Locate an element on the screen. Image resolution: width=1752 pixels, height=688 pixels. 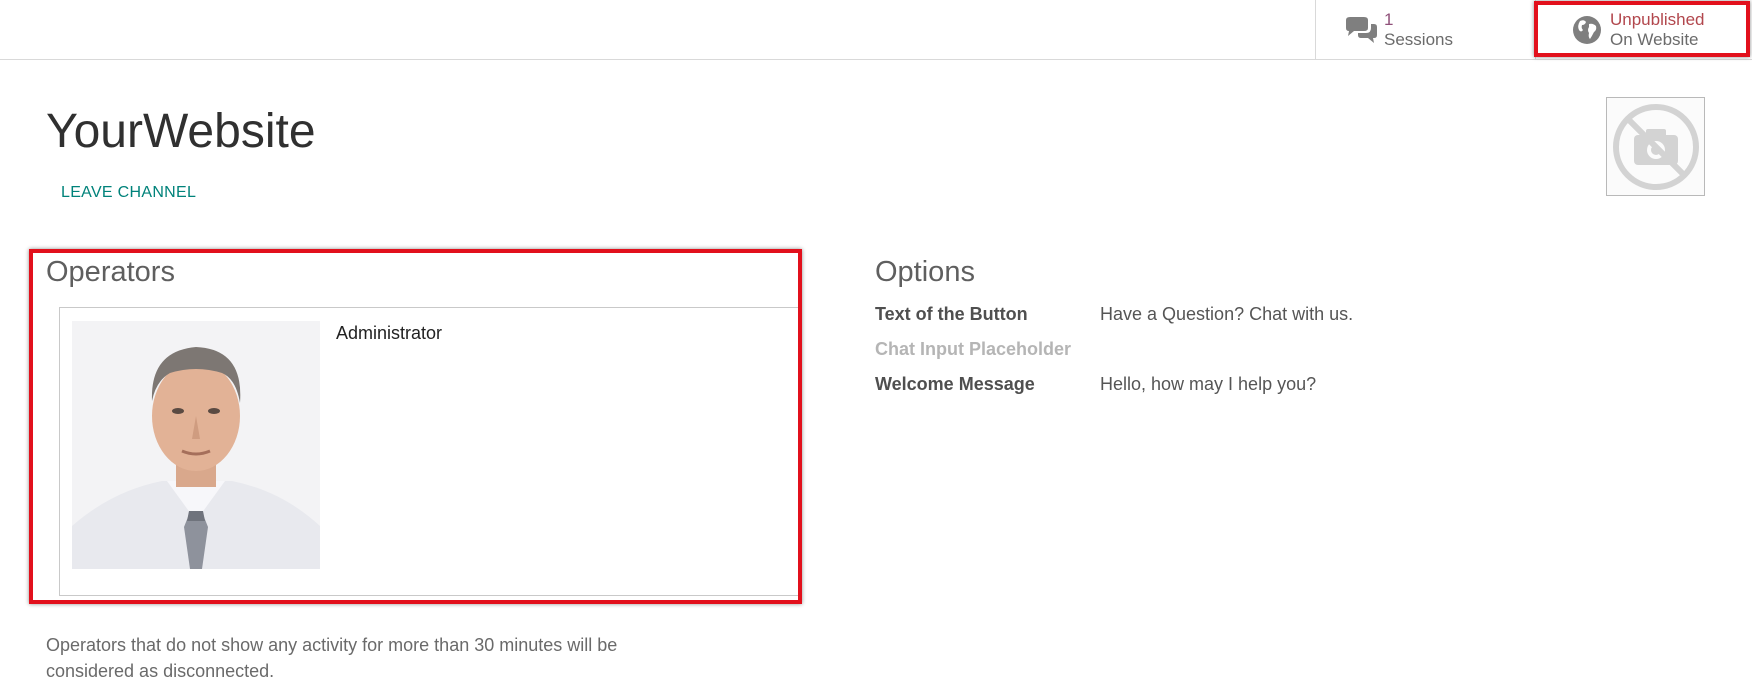
button-text-field: Have a Question? Chat with us. is located at coordinates (1350, 314).